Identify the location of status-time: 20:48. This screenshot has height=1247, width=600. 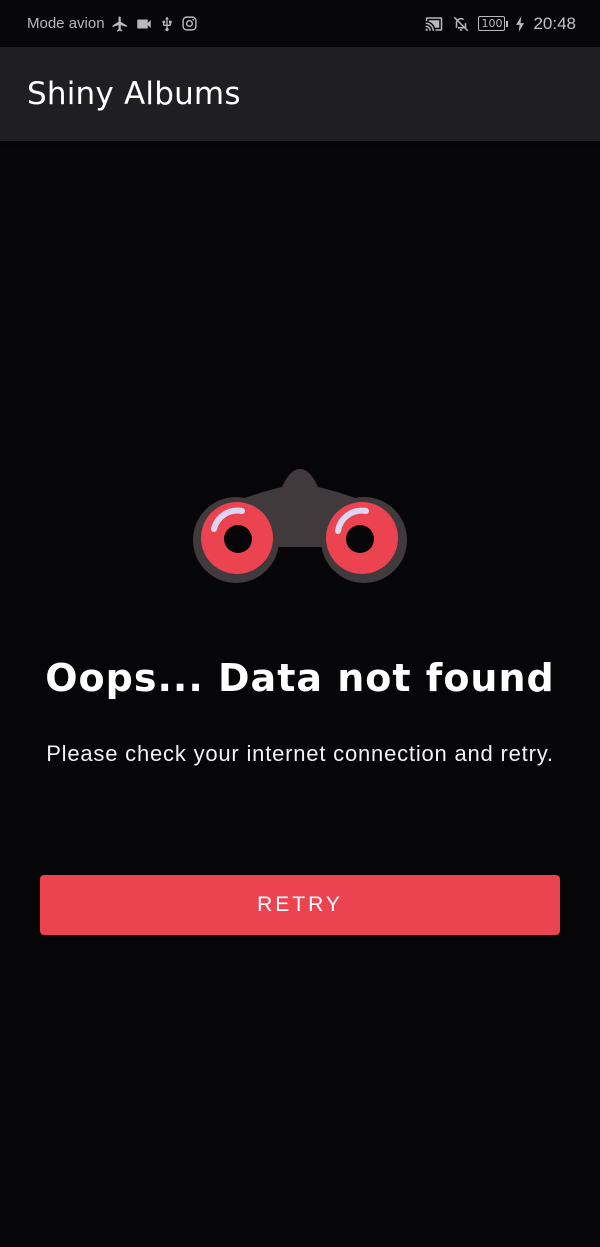
(554, 23).